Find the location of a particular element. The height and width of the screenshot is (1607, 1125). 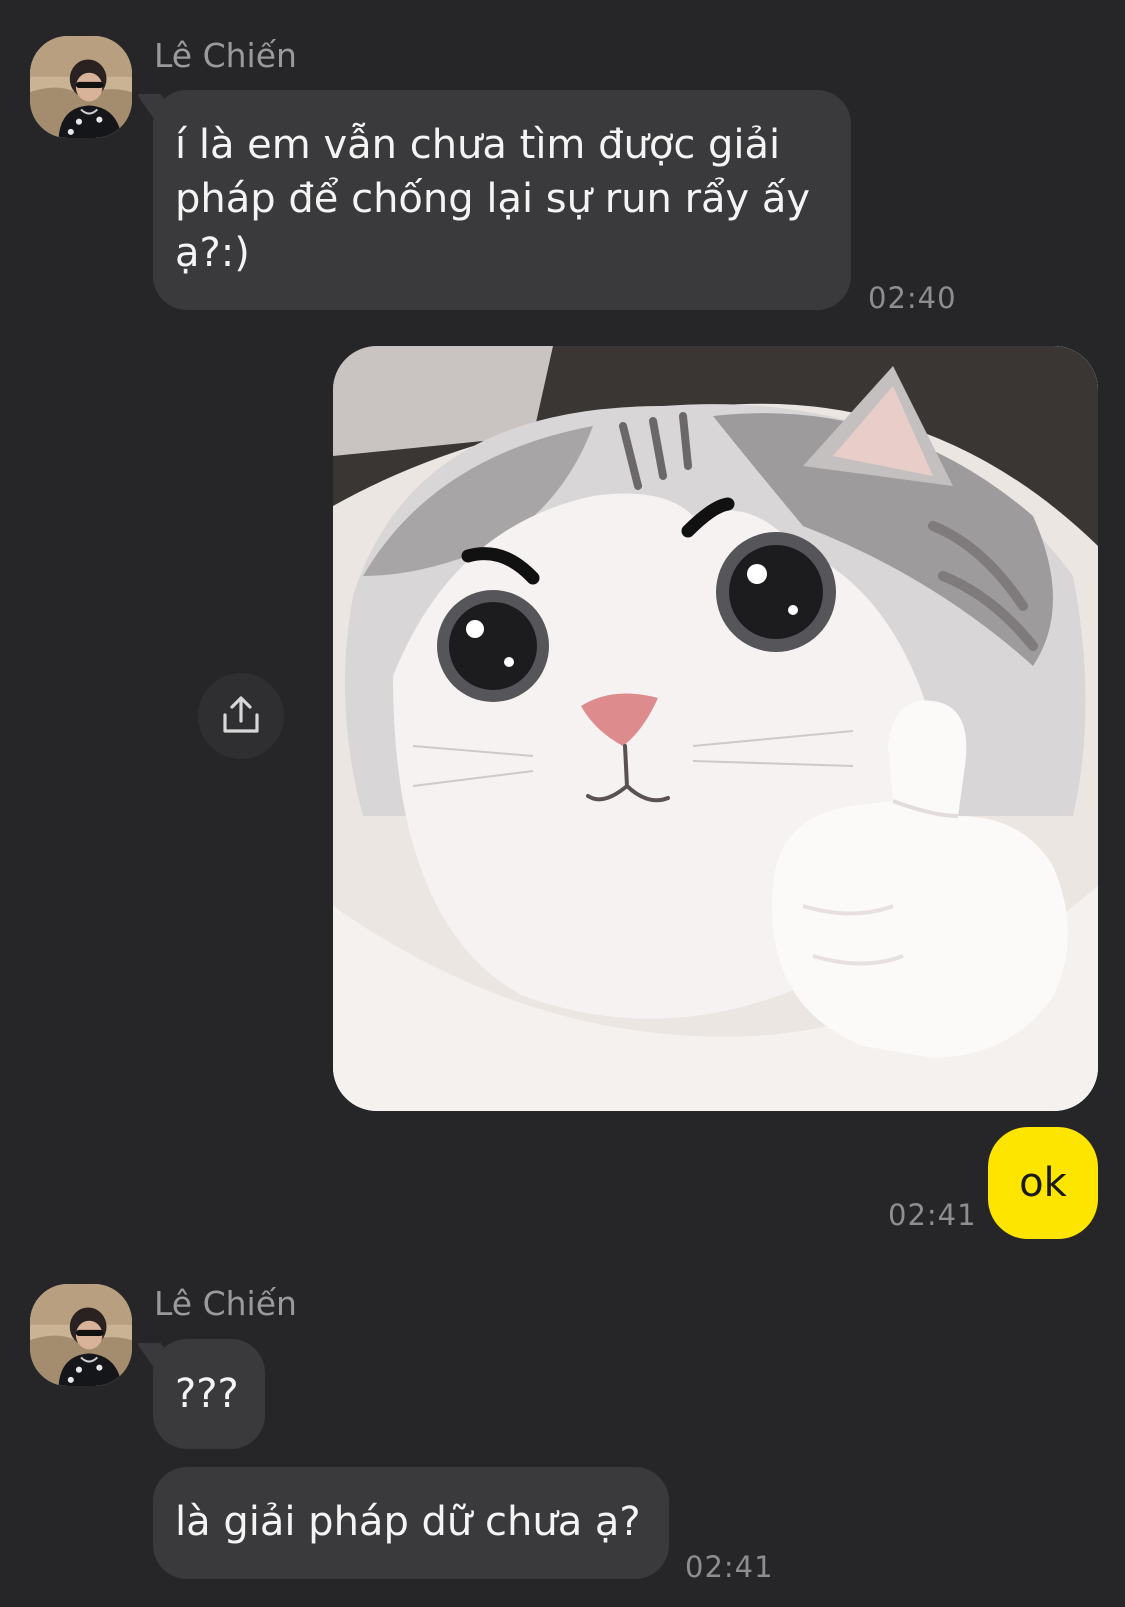

message-text-line: í là em vẫn chưa tìm được giải is located at coordinates (478, 145).